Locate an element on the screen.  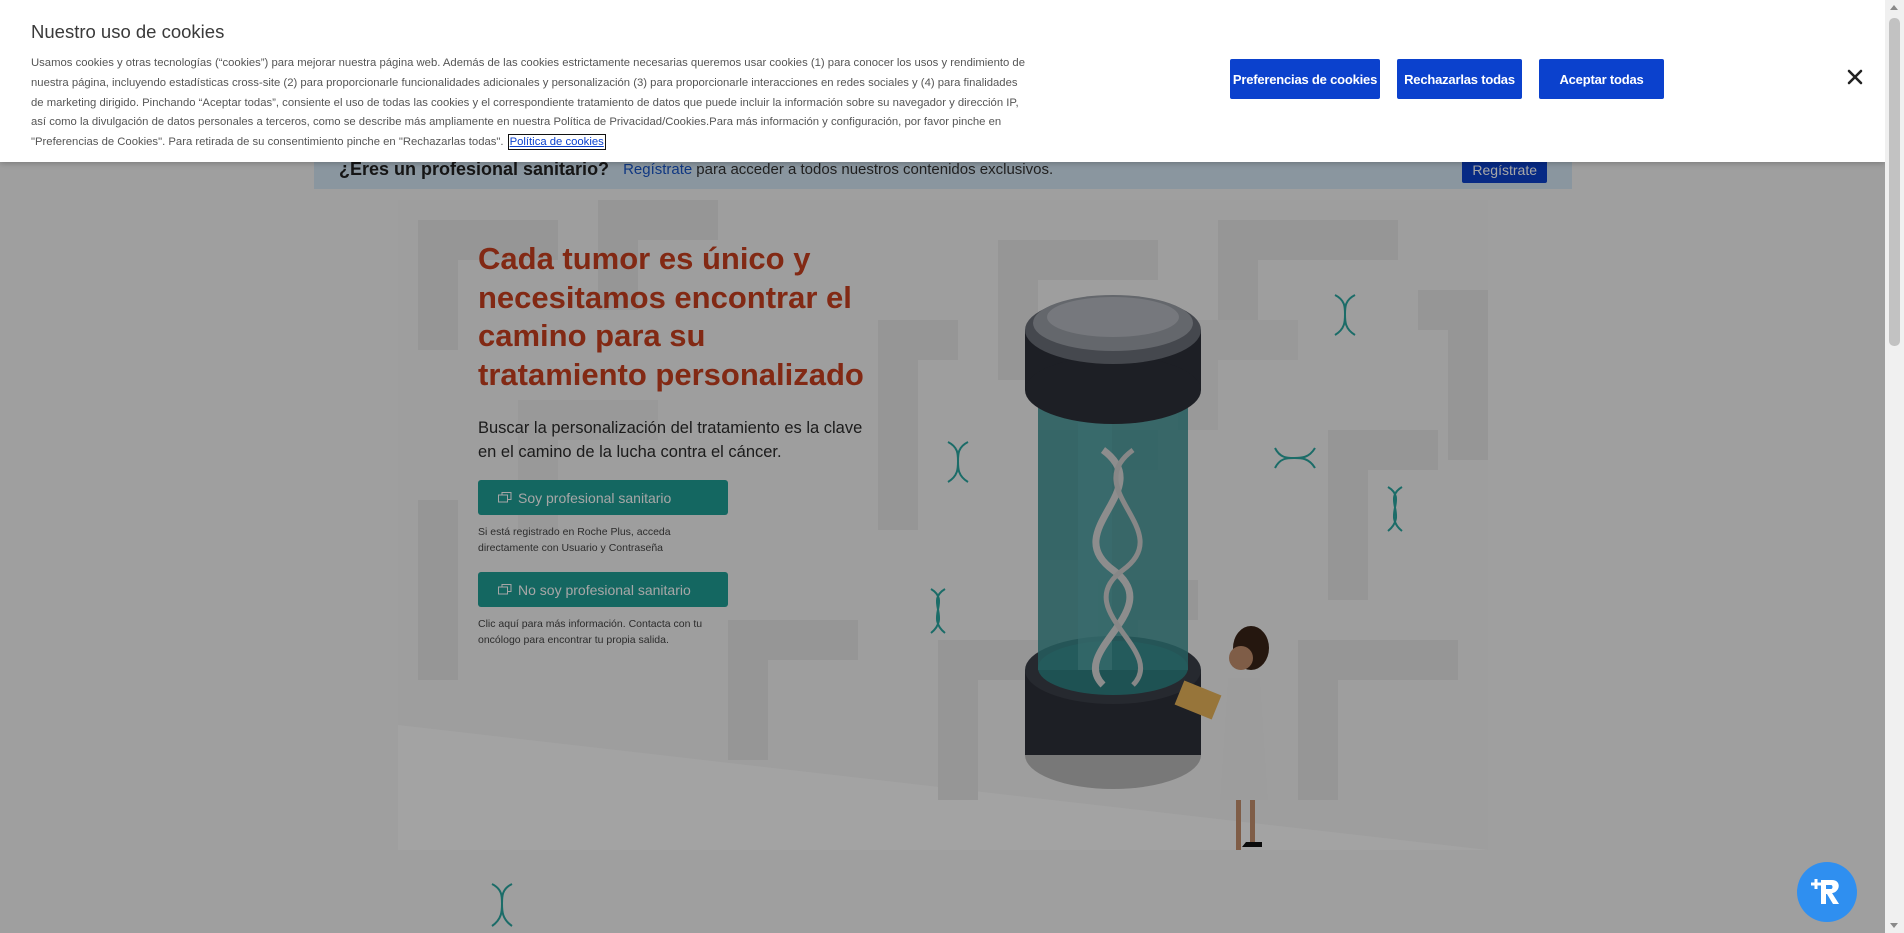
close-icon is located at coordinates (1855, 77).